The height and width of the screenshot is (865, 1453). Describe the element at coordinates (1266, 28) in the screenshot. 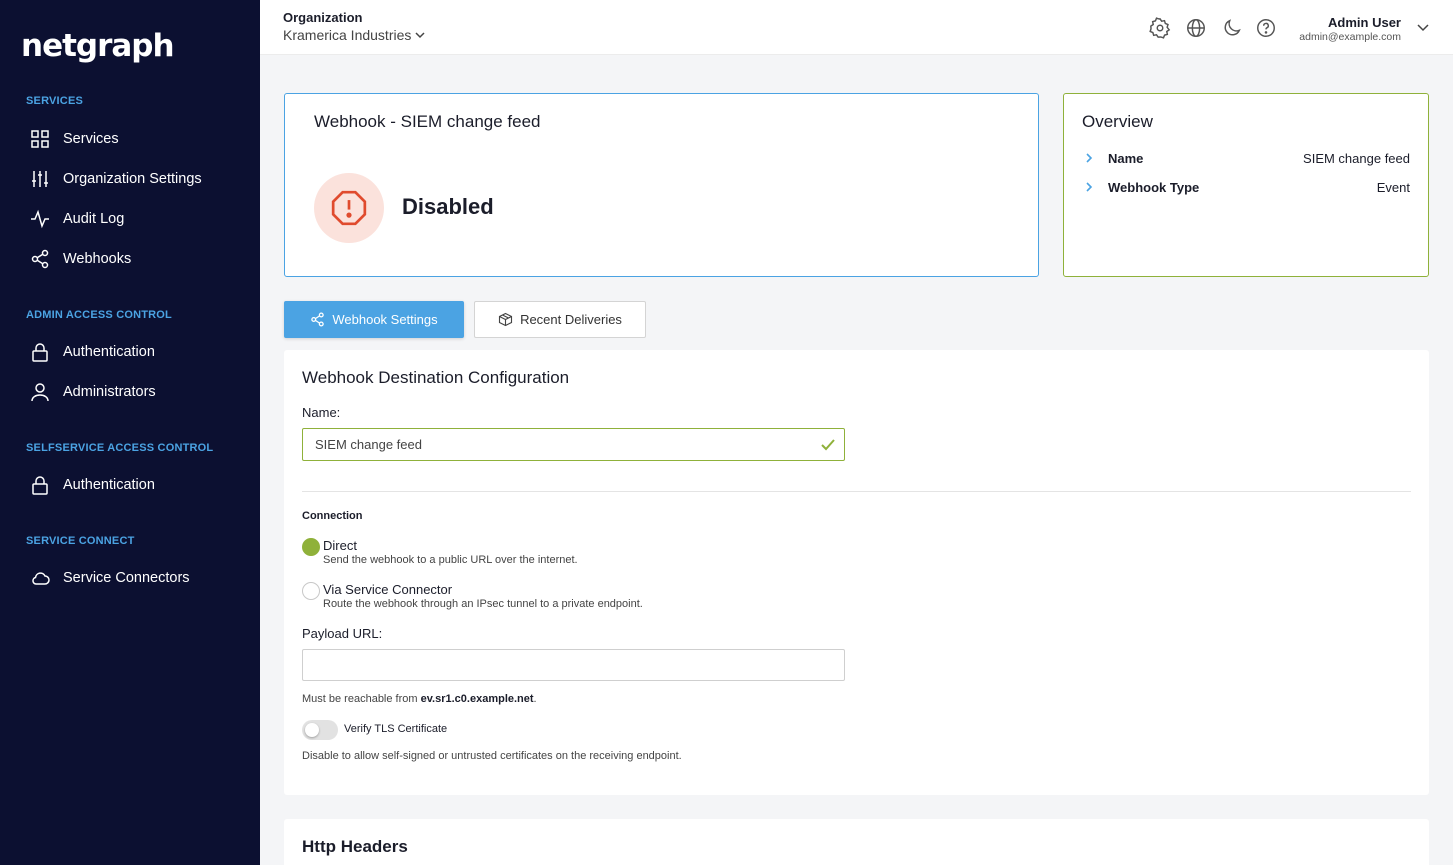

I see `help-icon` at that location.